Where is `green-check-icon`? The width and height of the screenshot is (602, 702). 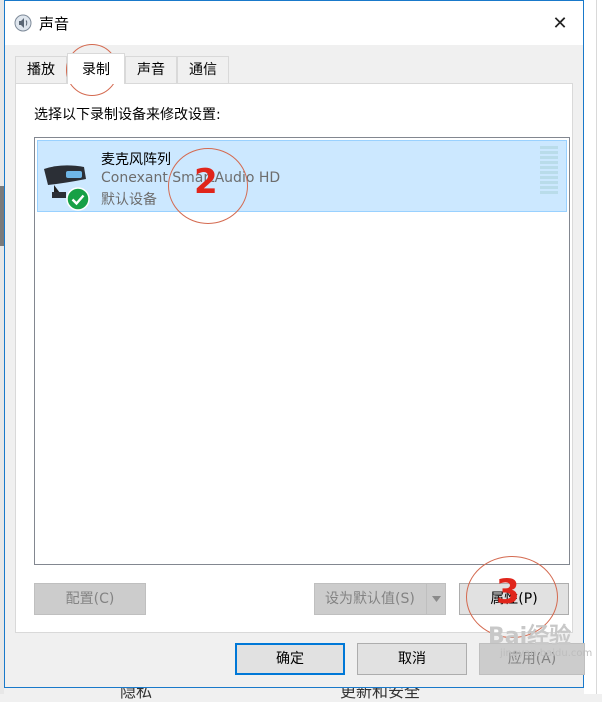 green-check-icon is located at coordinates (78, 199).